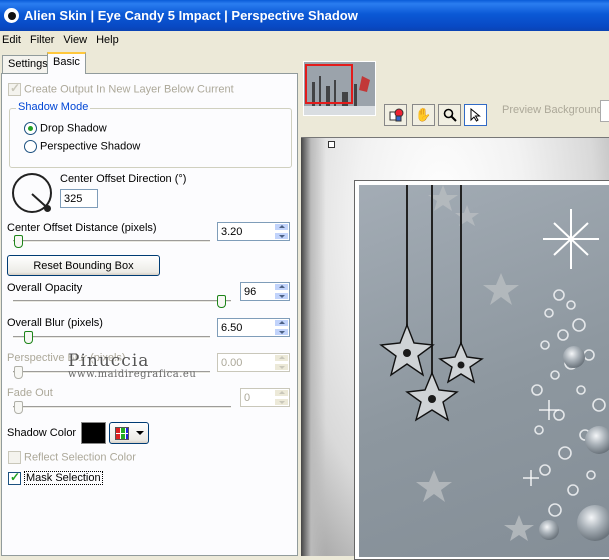 Image resolution: width=609 pixels, height=560 pixels. Describe the element at coordinates (28, 337) in the screenshot. I see `overall-blur-thumb` at that location.